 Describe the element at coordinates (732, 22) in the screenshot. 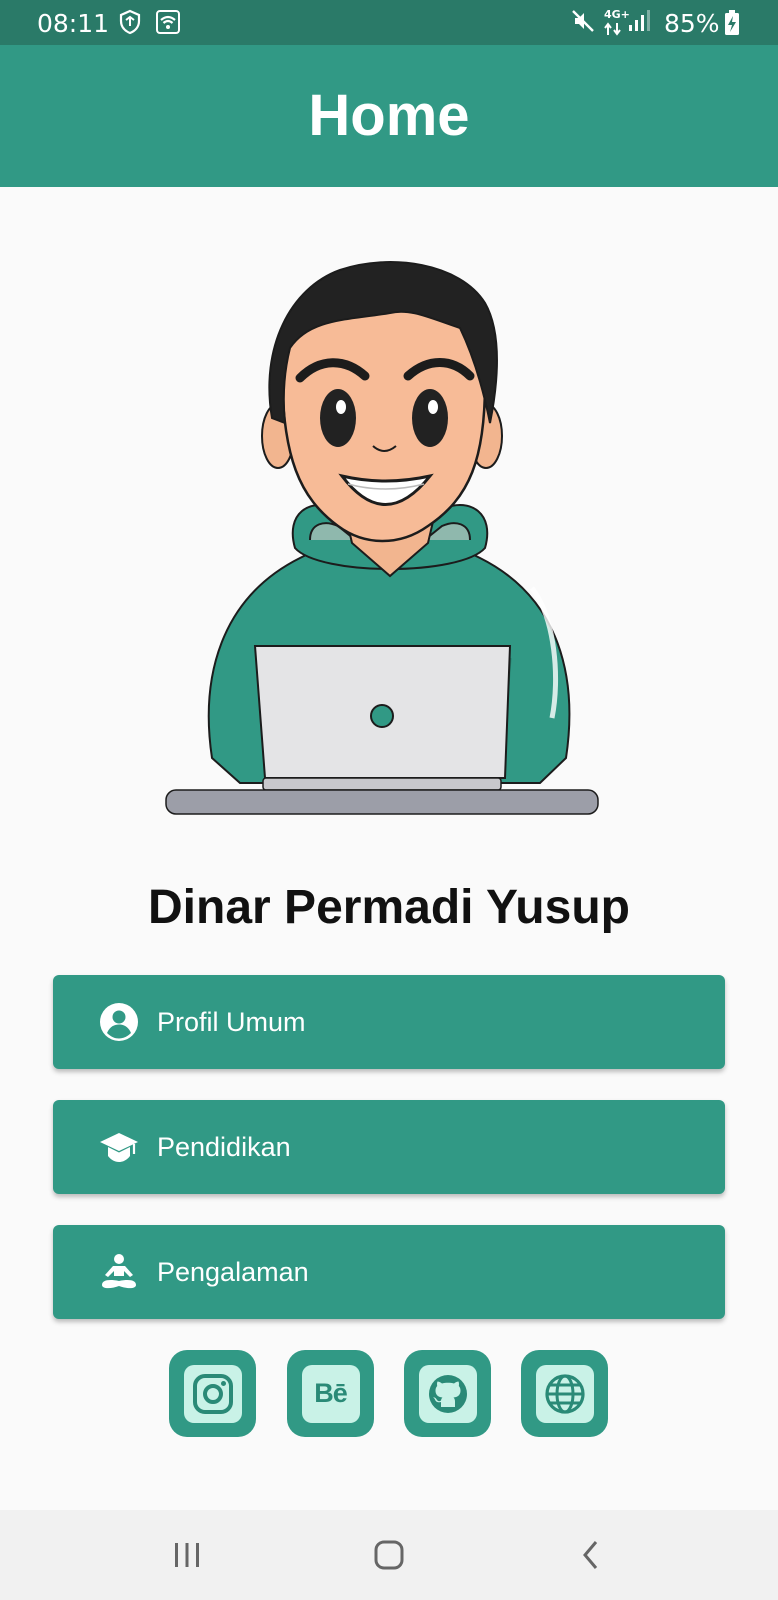

I see `battery-charging-icon` at that location.